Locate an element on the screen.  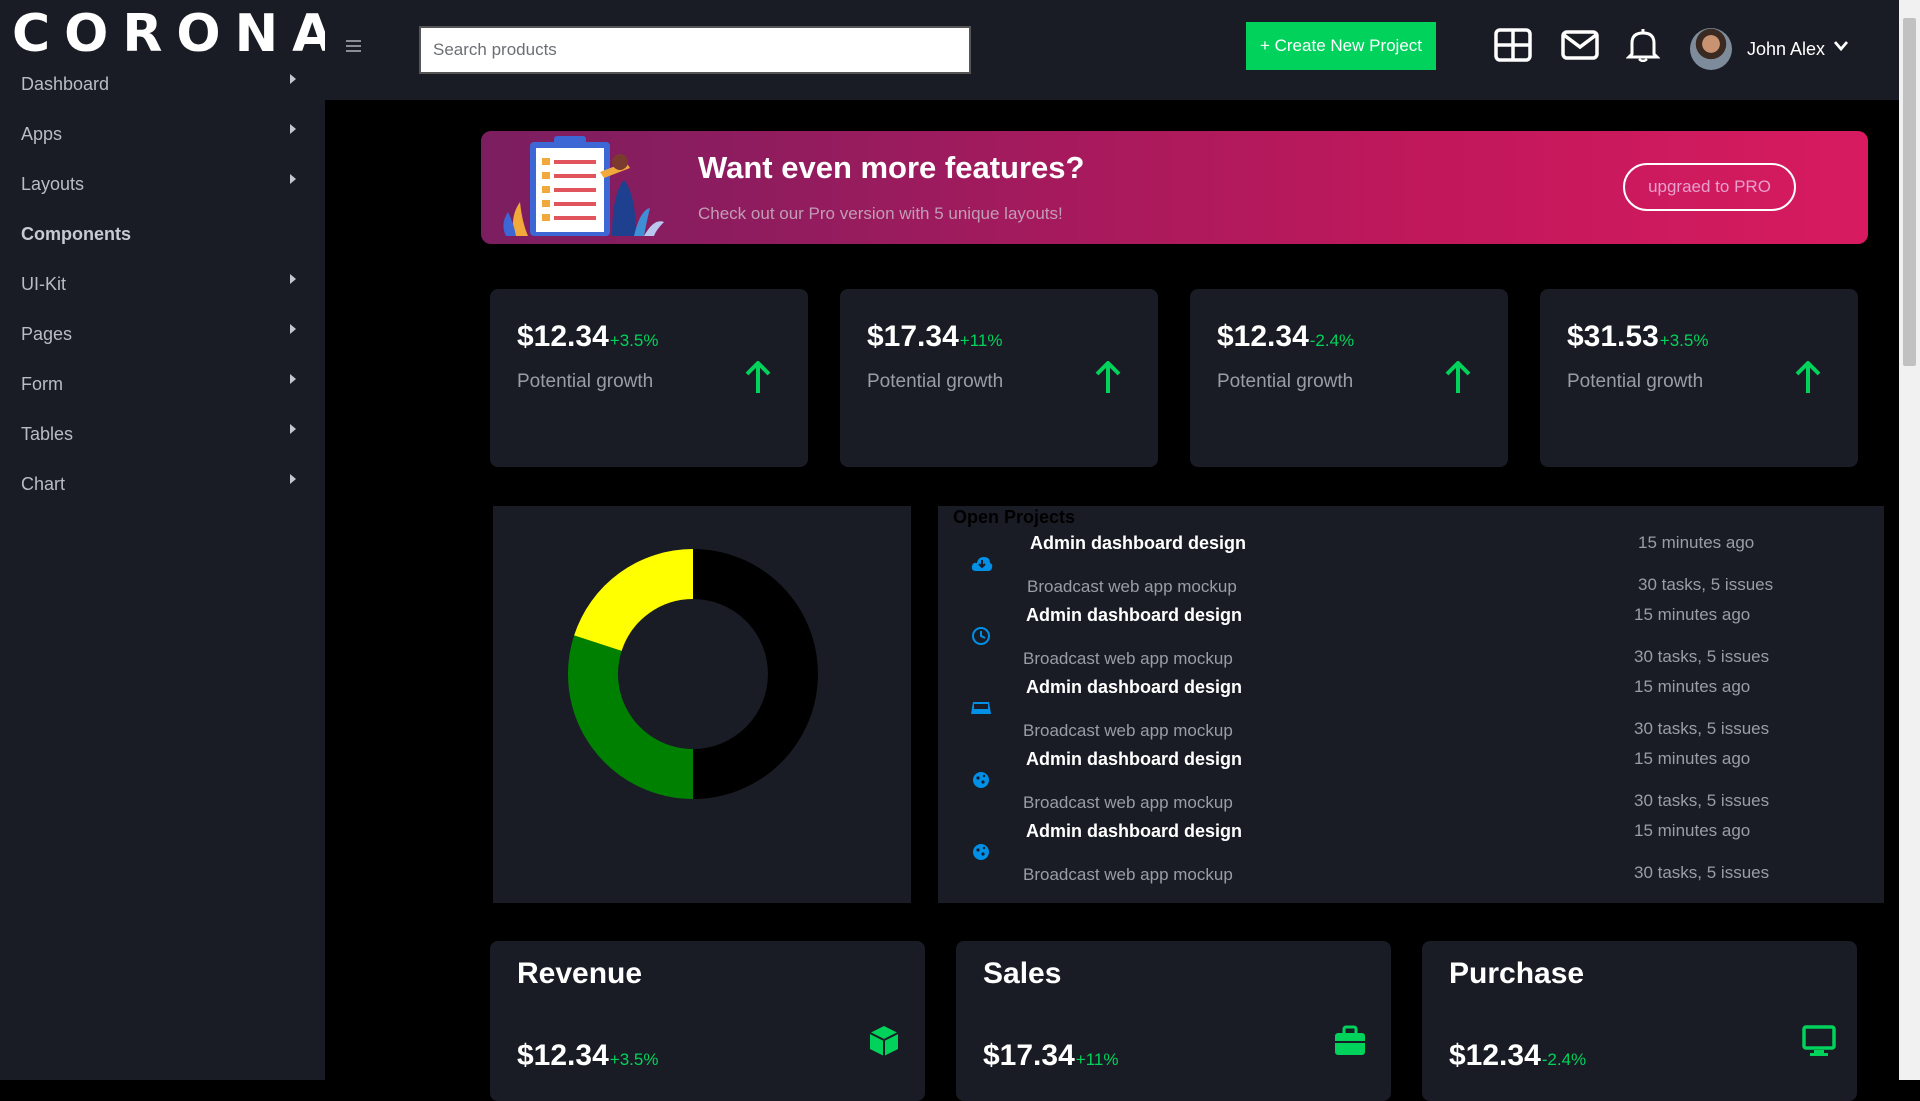
upgrade-pro-button: upgraed to PRO is located at coordinates (1709, 187).